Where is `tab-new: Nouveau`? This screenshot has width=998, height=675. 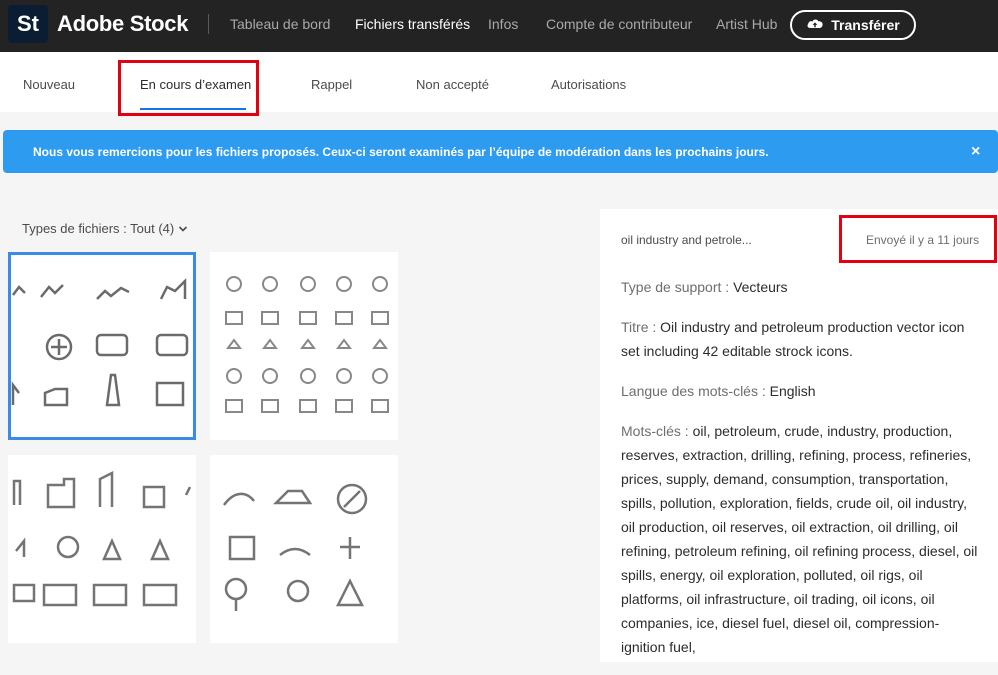 tab-new: Nouveau is located at coordinates (49, 84).